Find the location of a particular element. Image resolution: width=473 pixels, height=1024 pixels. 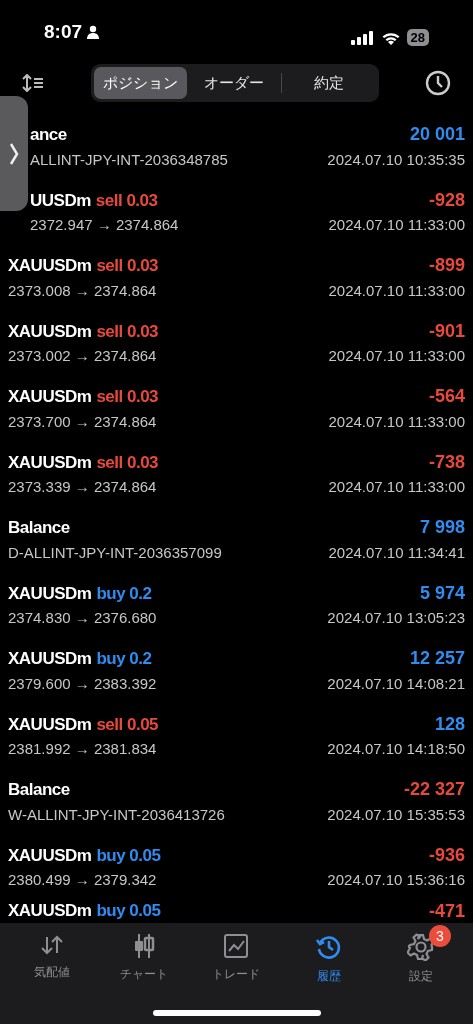

battery-indicator: 28 is located at coordinates (417, 37).